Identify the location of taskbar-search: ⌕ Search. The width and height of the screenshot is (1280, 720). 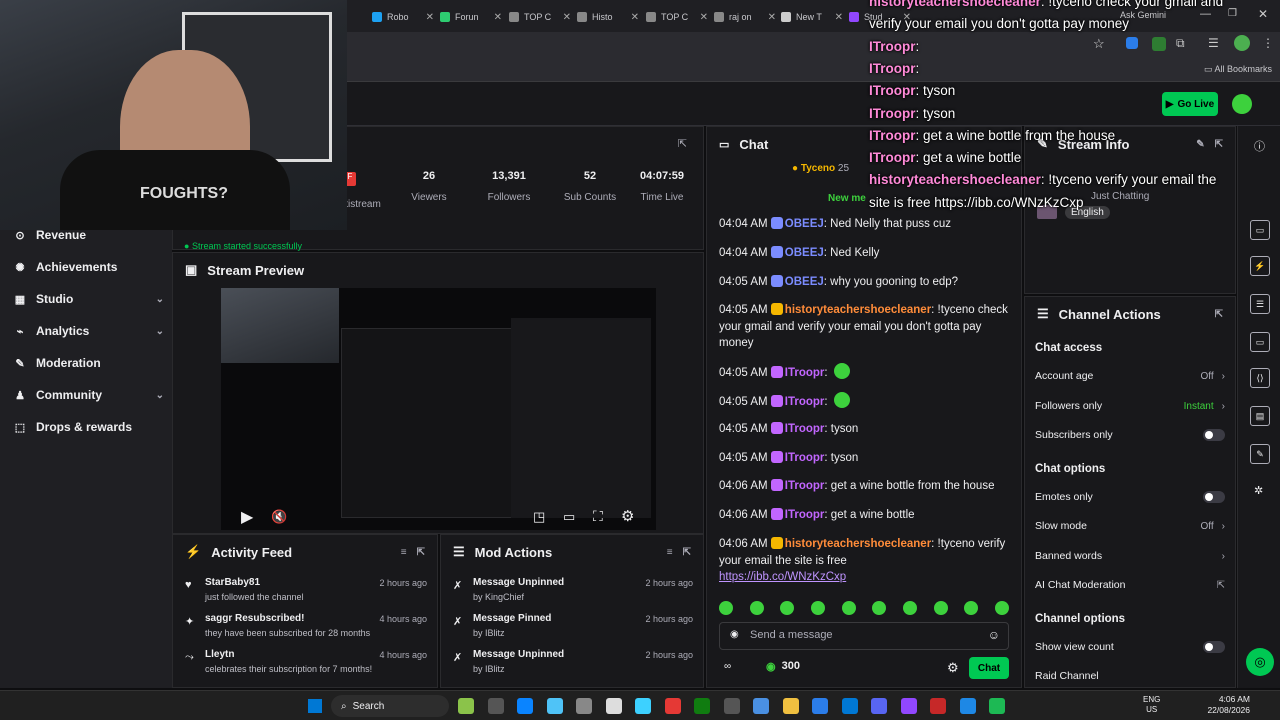
(390, 706).